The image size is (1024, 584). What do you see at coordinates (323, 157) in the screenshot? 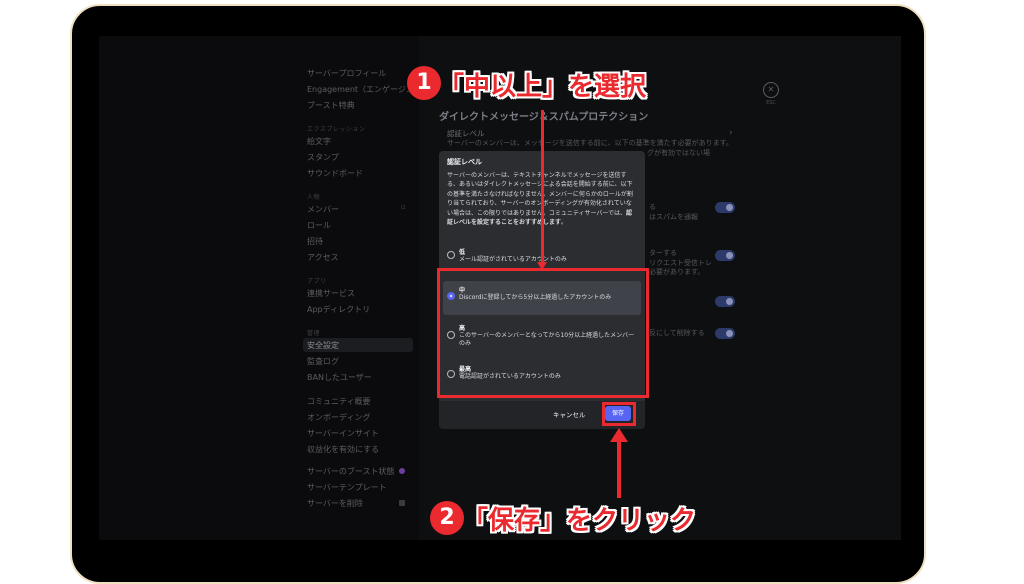
I see `sidebar-item-stickers: スタンプ` at bounding box center [323, 157].